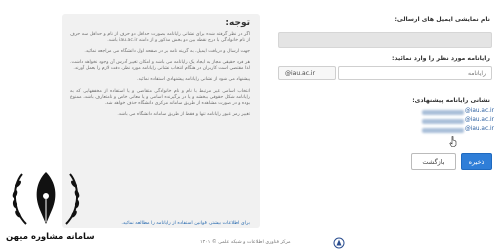 This screenshot has width=500, height=250. What do you see at coordinates (245, 242) in the screenshot?
I see `footer-text: مرکز فناوری اطلاعات و شبکه علمی © ۱۴۰۱` at bounding box center [245, 242].